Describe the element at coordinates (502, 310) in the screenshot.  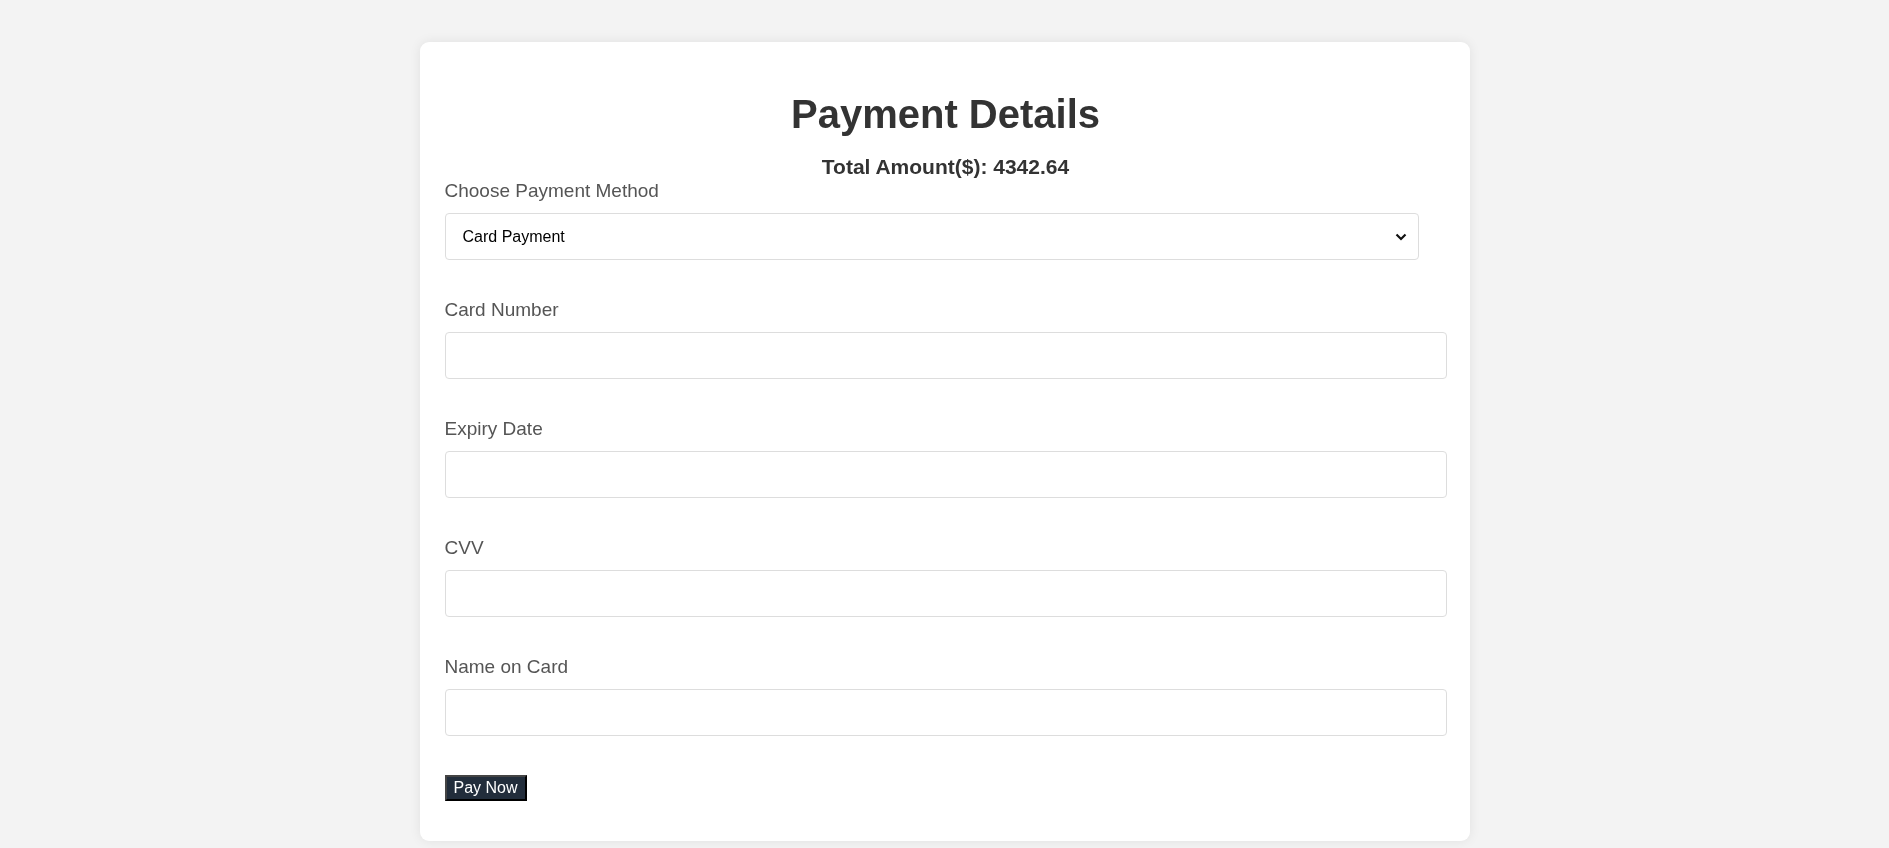
I see `field-label: Card Number` at that location.